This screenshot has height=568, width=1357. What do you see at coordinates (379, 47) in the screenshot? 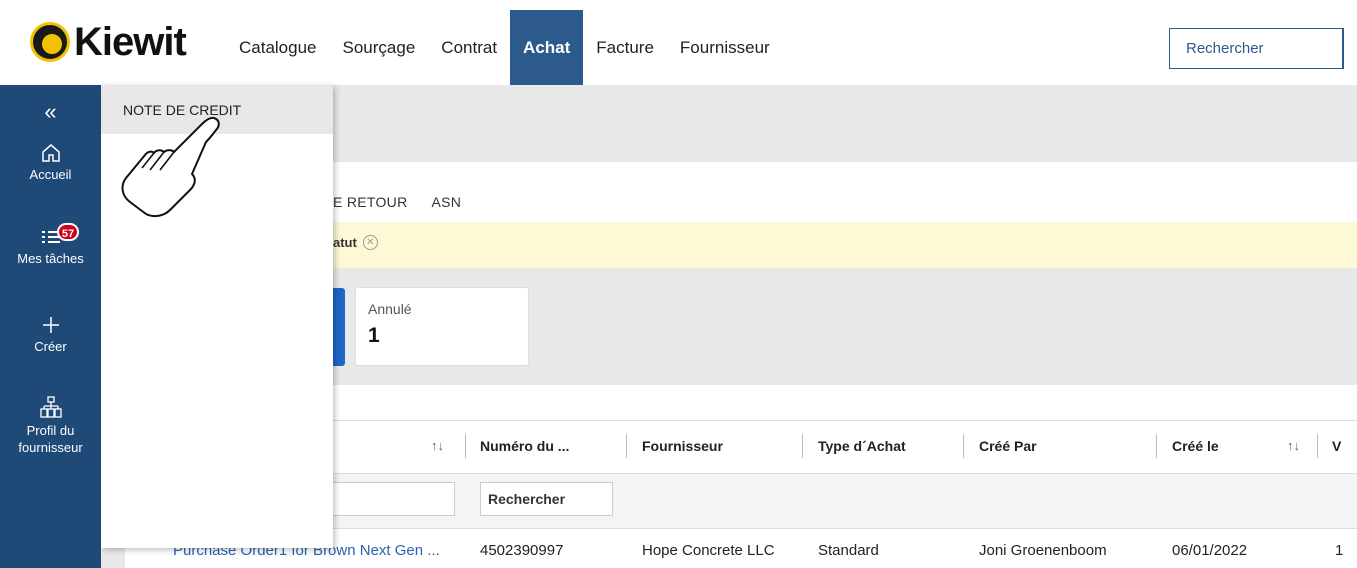
I see `nav-sourcage: Sourçage` at bounding box center [379, 47].